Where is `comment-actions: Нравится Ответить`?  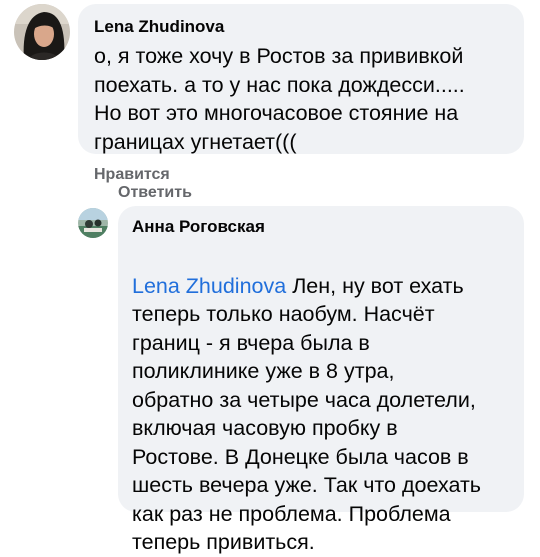
comment-actions: Нравится Ответить is located at coordinates (143, 184).